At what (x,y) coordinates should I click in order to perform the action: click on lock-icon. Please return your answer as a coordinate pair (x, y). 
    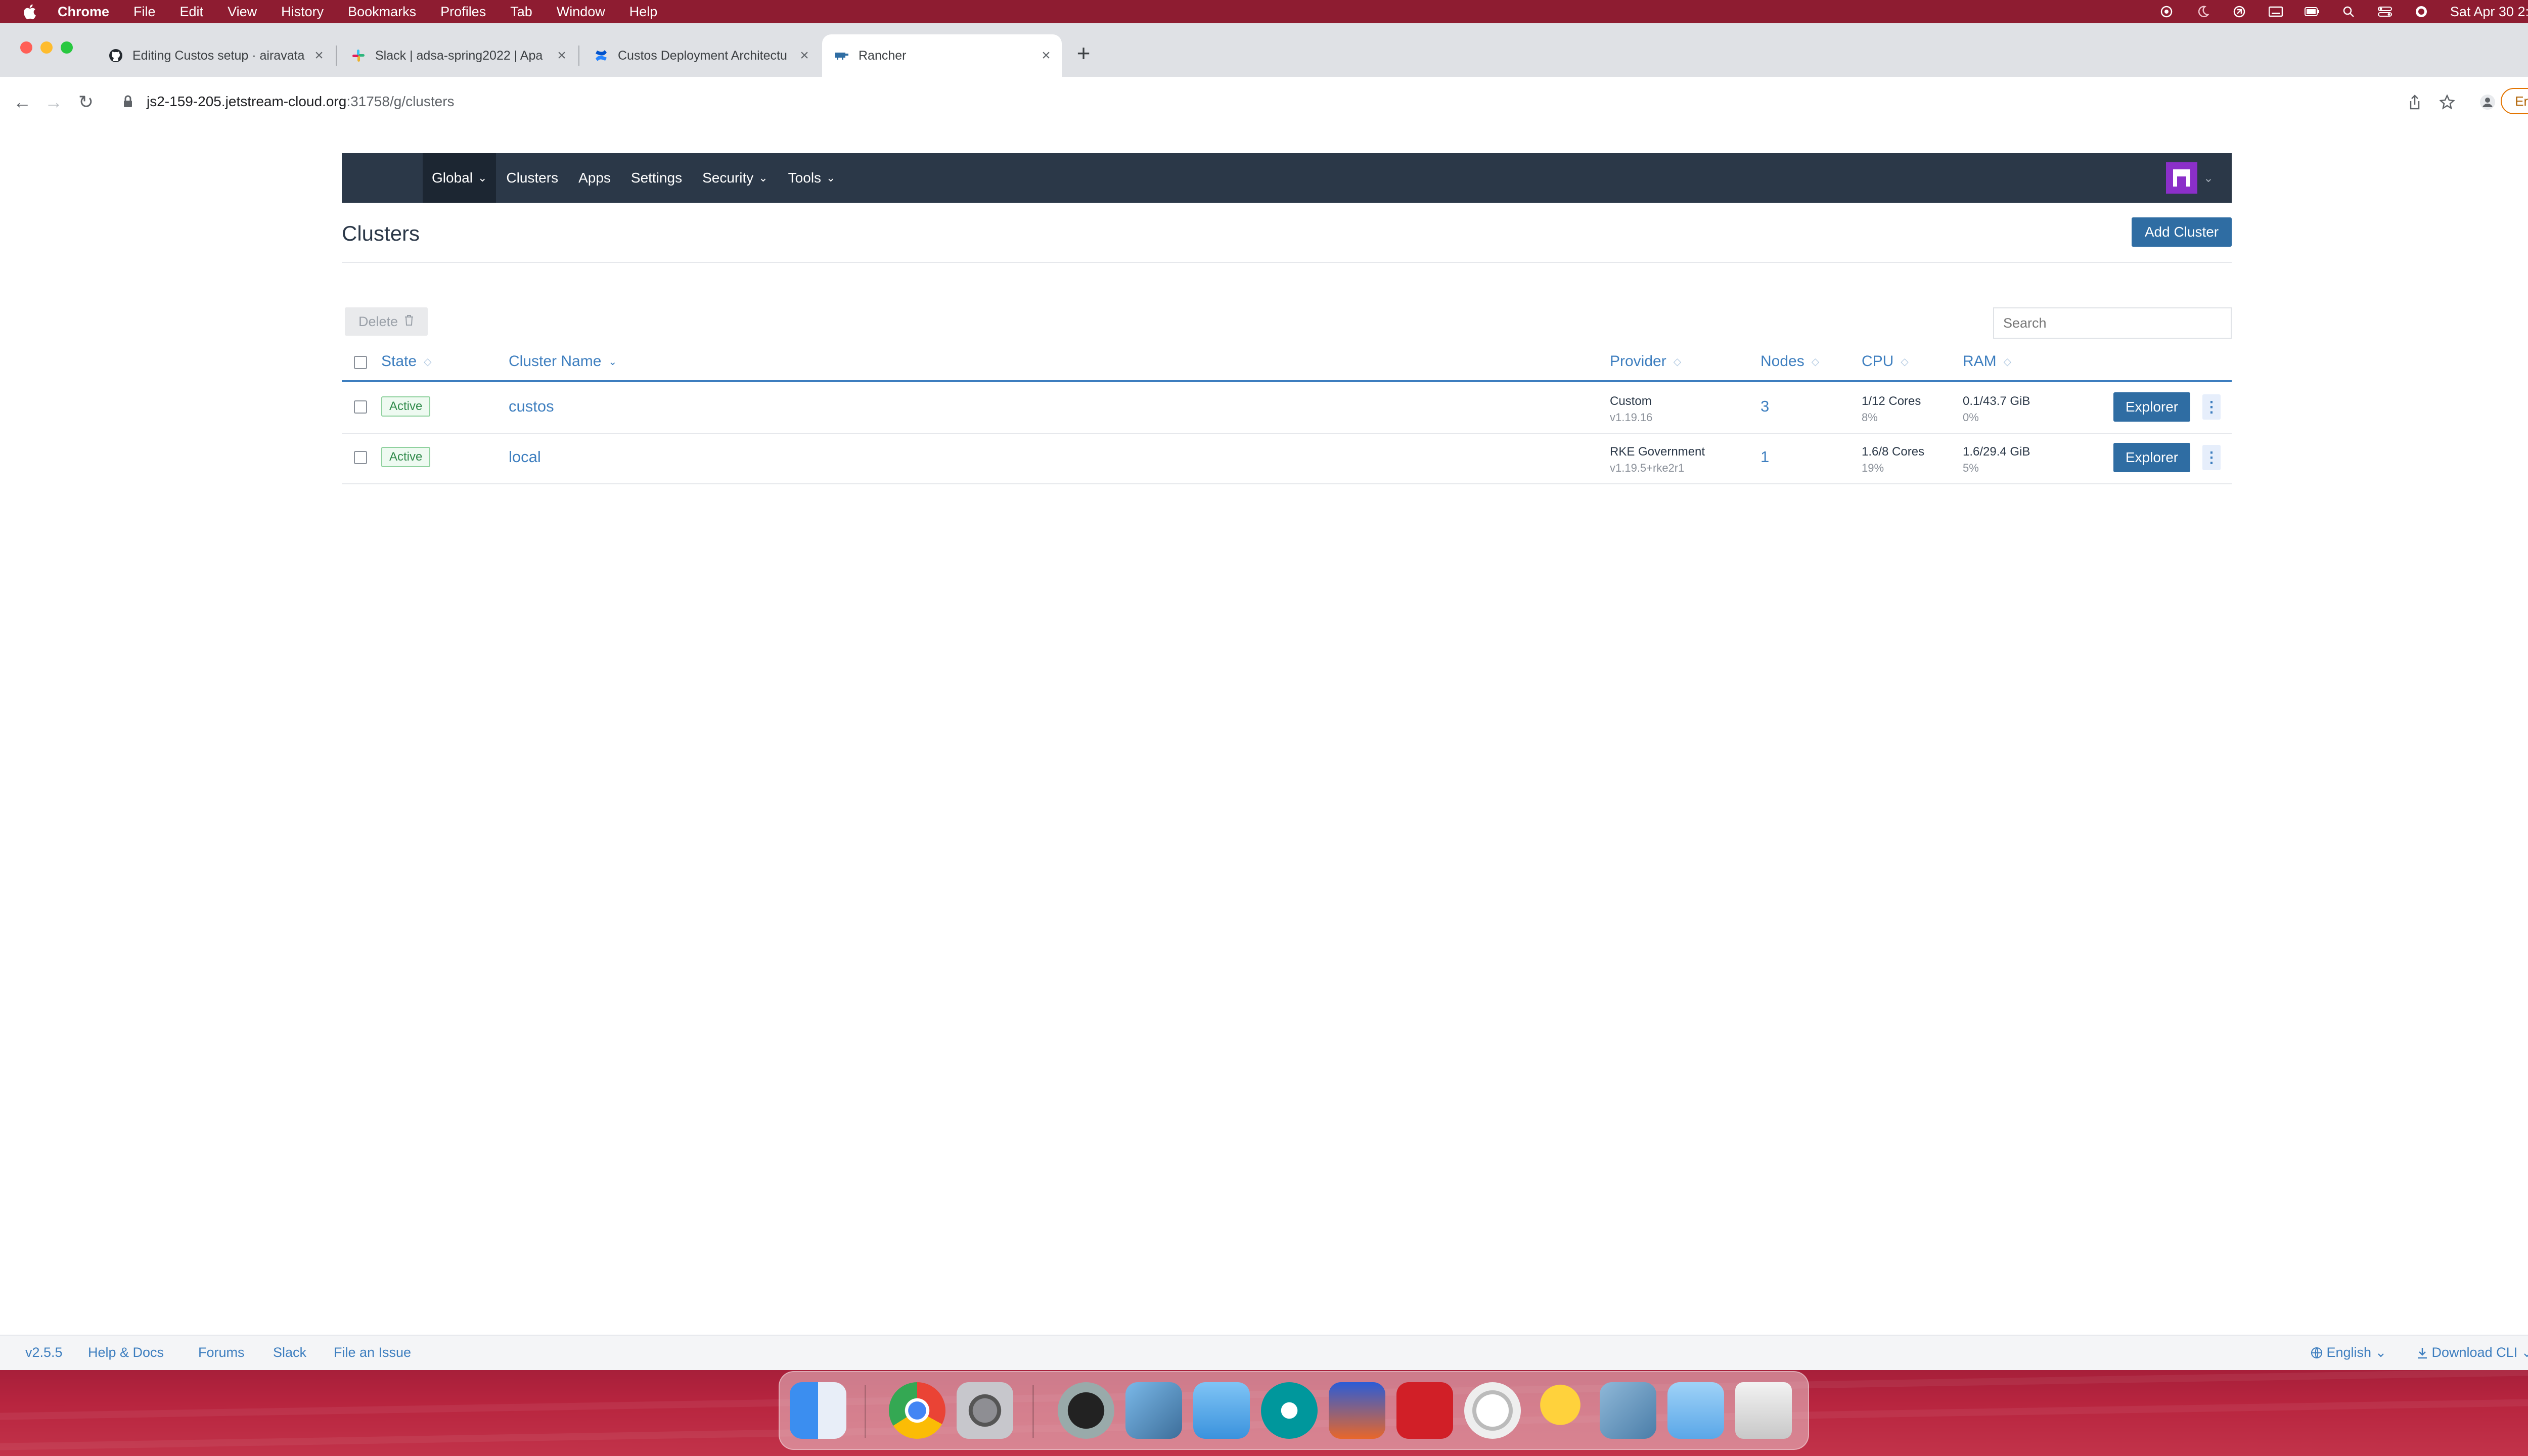
    Looking at the image, I should click on (128, 101).